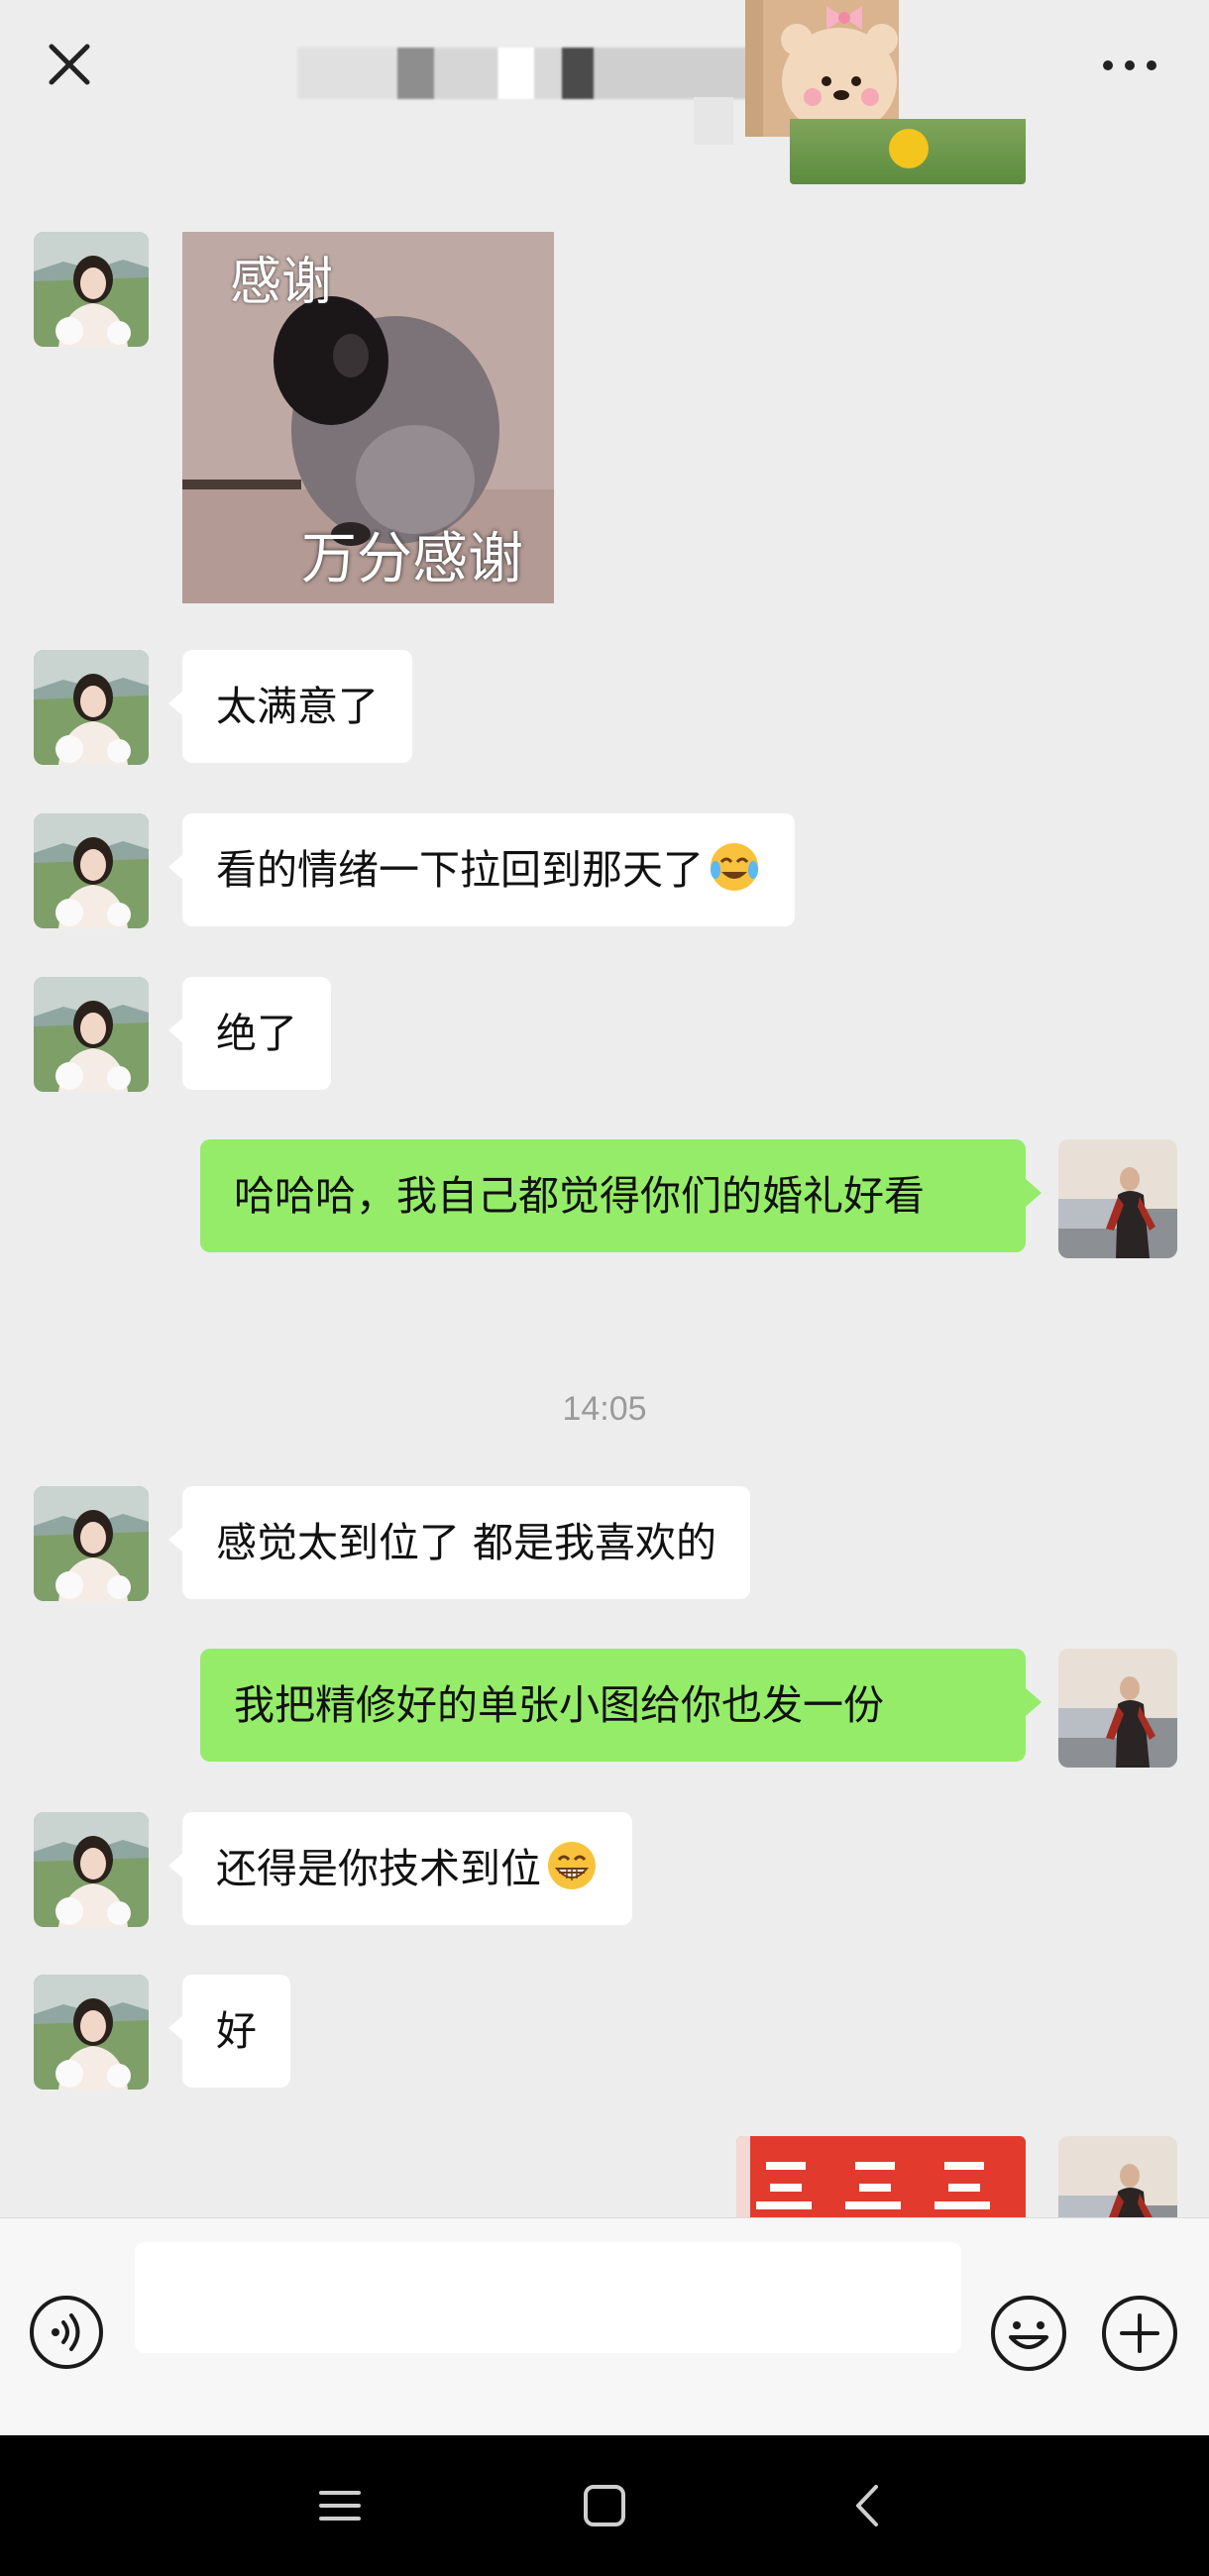 This screenshot has height=2576, width=1209. I want to click on message-text: 太满意了, so click(297, 707).